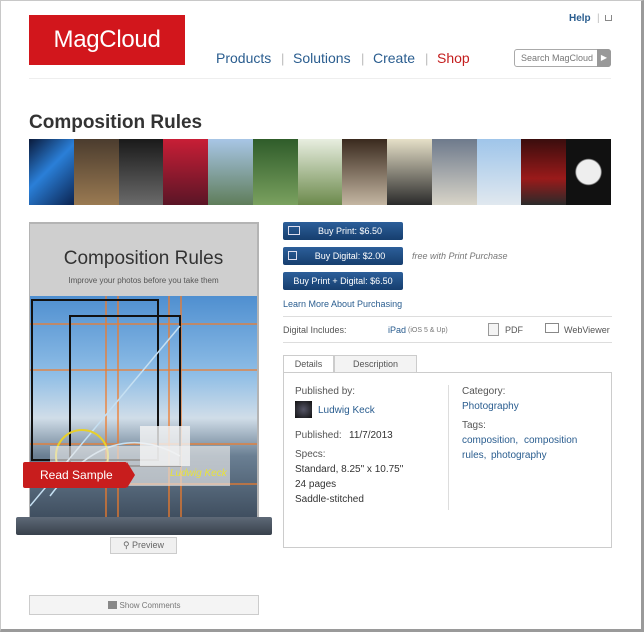  Describe the element at coordinates (428, 330) in the screenshot. I see `ipad-note: (iOS 5 & Up)` at that location.